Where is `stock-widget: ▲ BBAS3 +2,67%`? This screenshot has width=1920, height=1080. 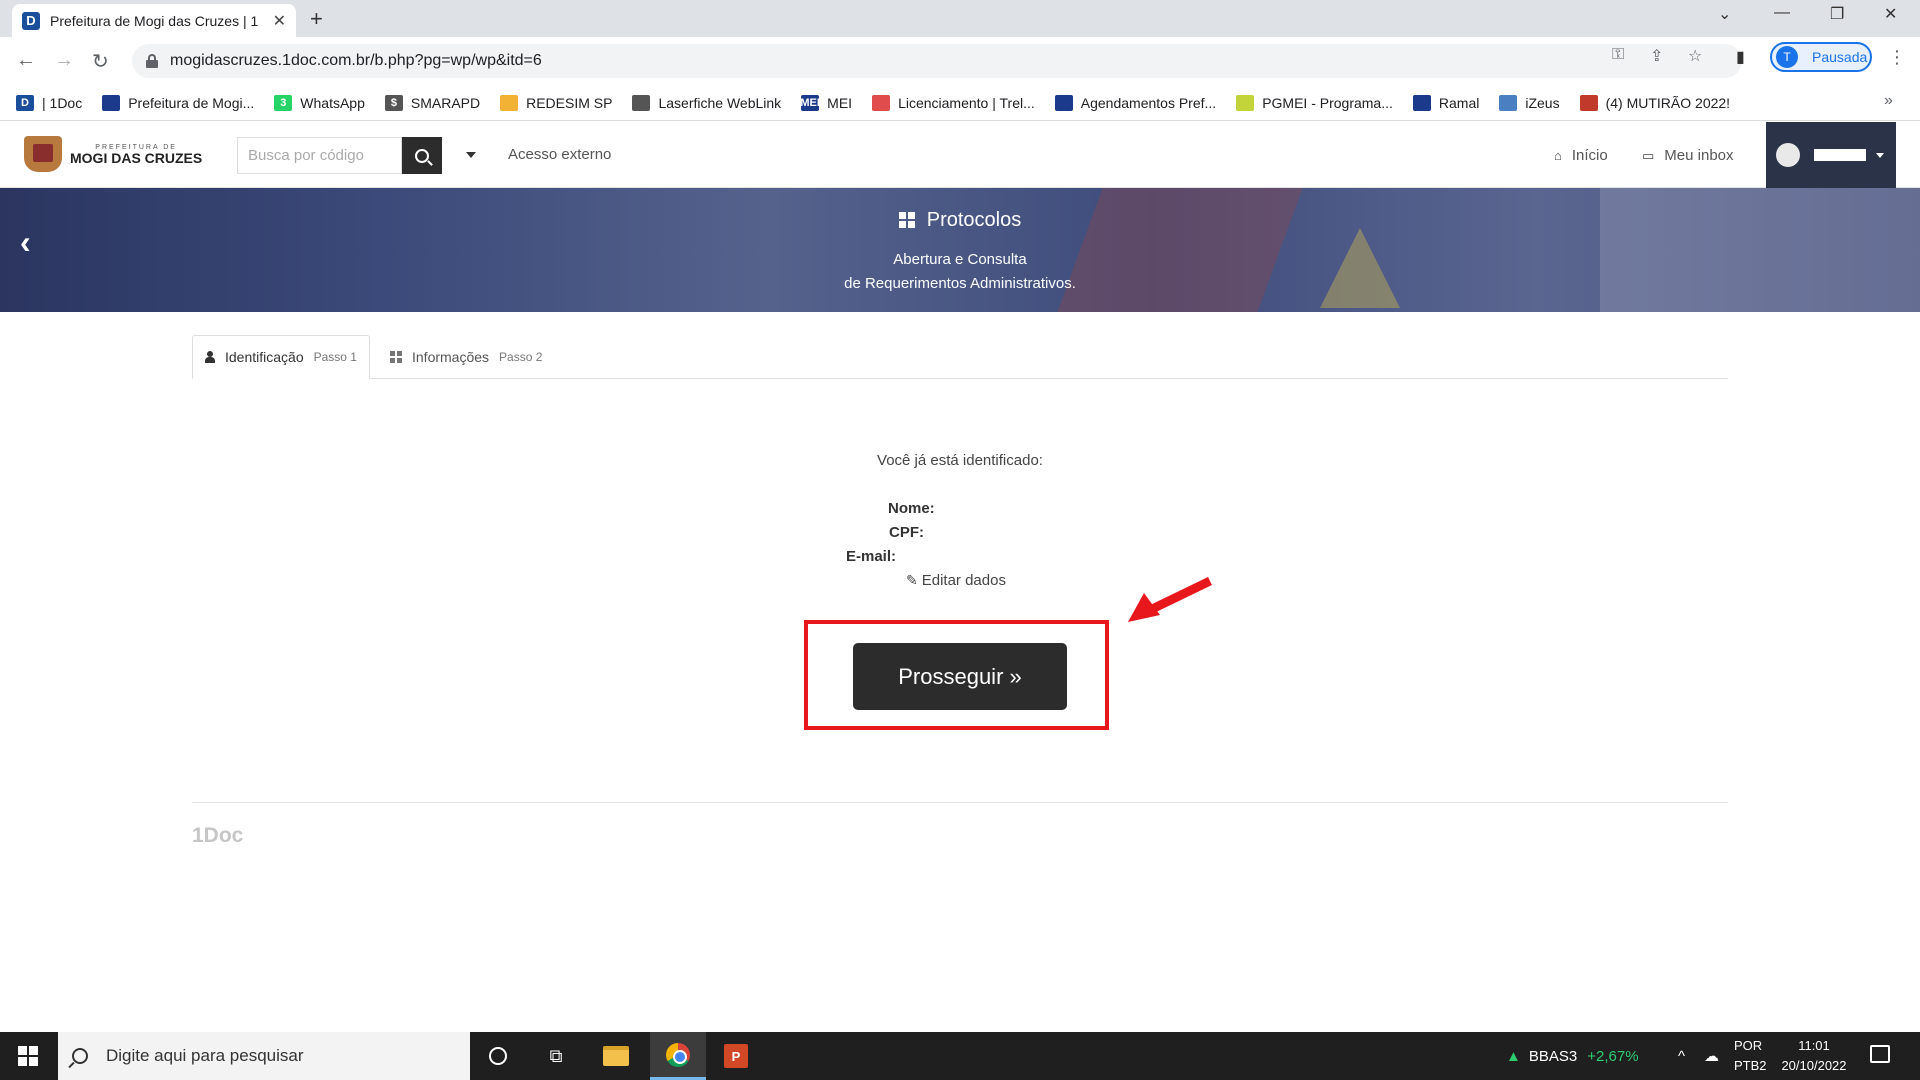
stock-widget: ▲ BBAS3 +2,67% is located at coordinates (1572, 1056).